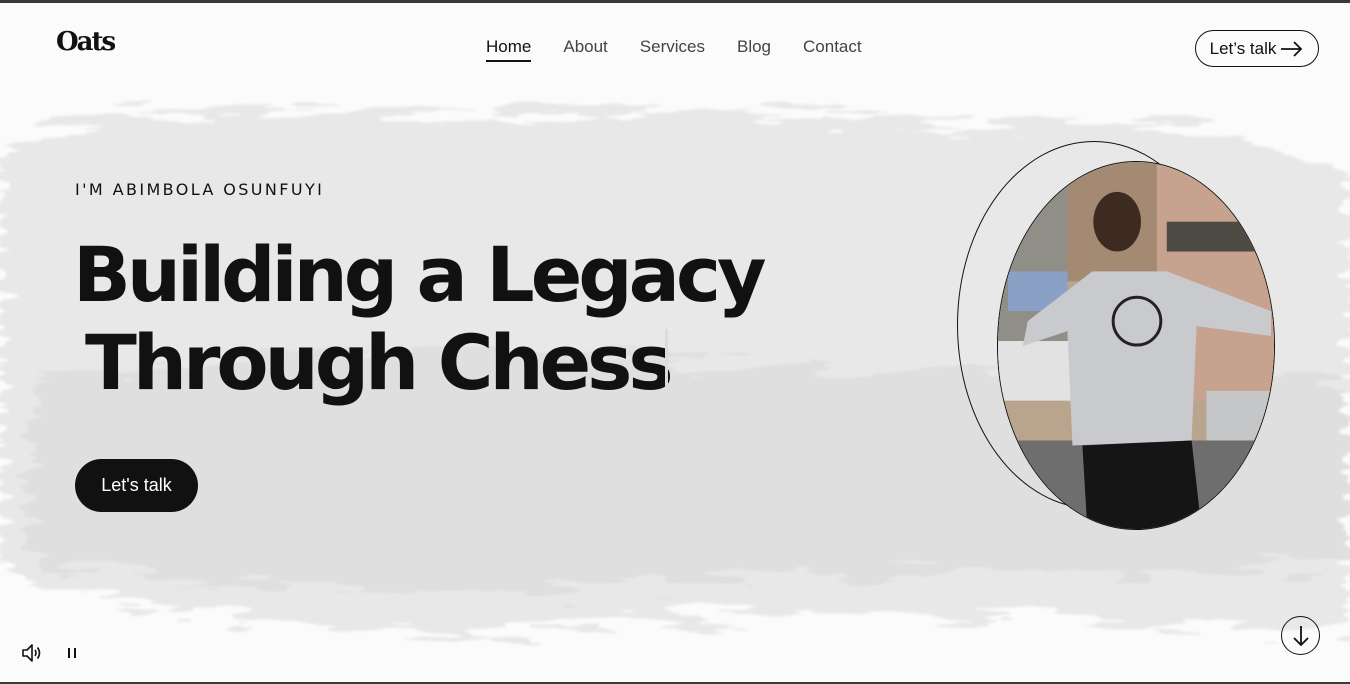 The width and height of the screenshot is (1350, 684). Describe the element at coordinates (420, 274) in the screenshot. I see `hero-headline-line1: Building a Legacy` at that location.